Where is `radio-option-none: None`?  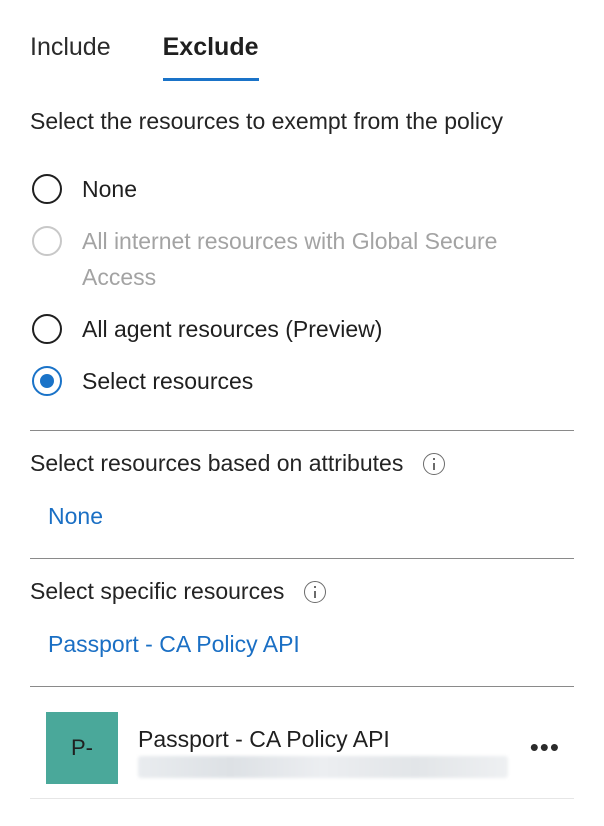 radio-option-none: None is located at coordinates (297, 190).